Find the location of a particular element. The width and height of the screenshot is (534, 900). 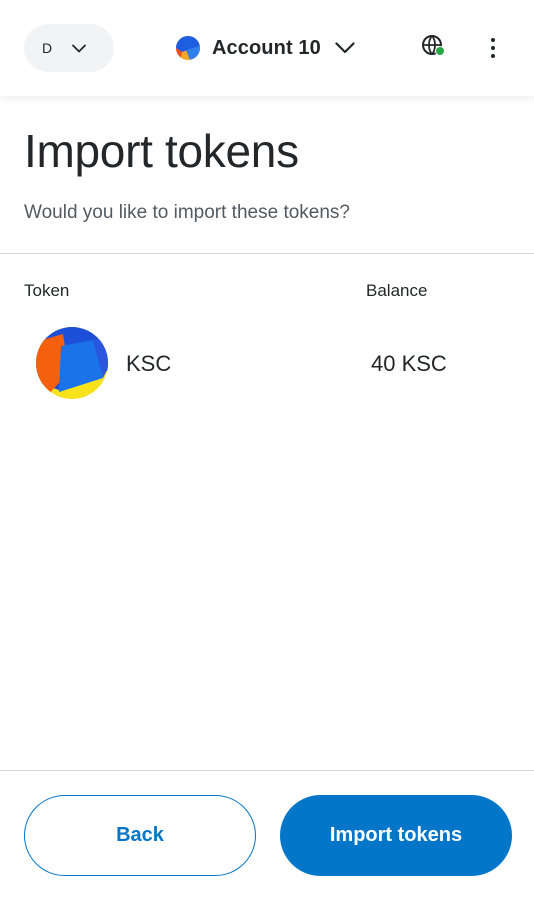

column-header-token: Token is located at coordinates (47, 290).